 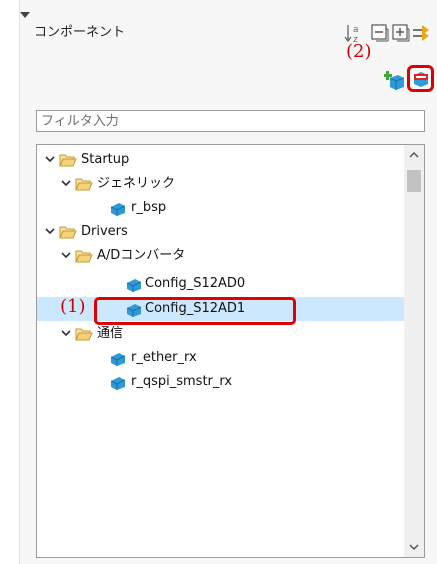 What do you see at coordinates (73, 306) in the screenshot?
I see `annotation-1: (1)` at bounding box center [73, 306].